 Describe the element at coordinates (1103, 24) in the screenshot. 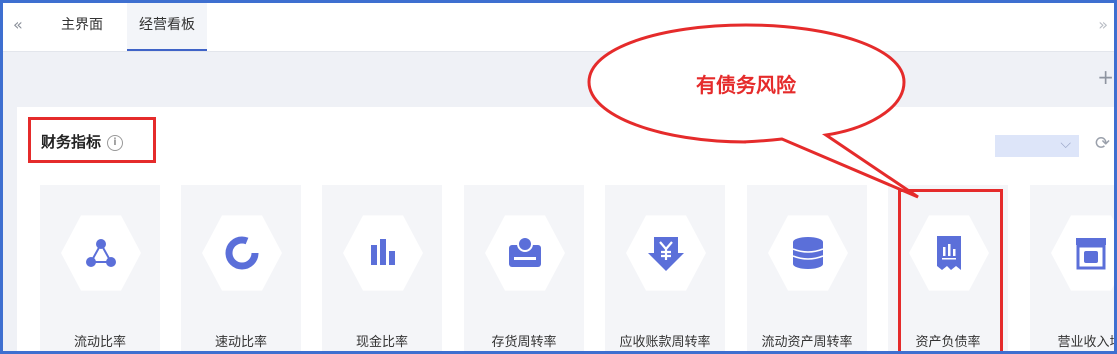

I see `tabs-scroll-right-icon: »` at that location.